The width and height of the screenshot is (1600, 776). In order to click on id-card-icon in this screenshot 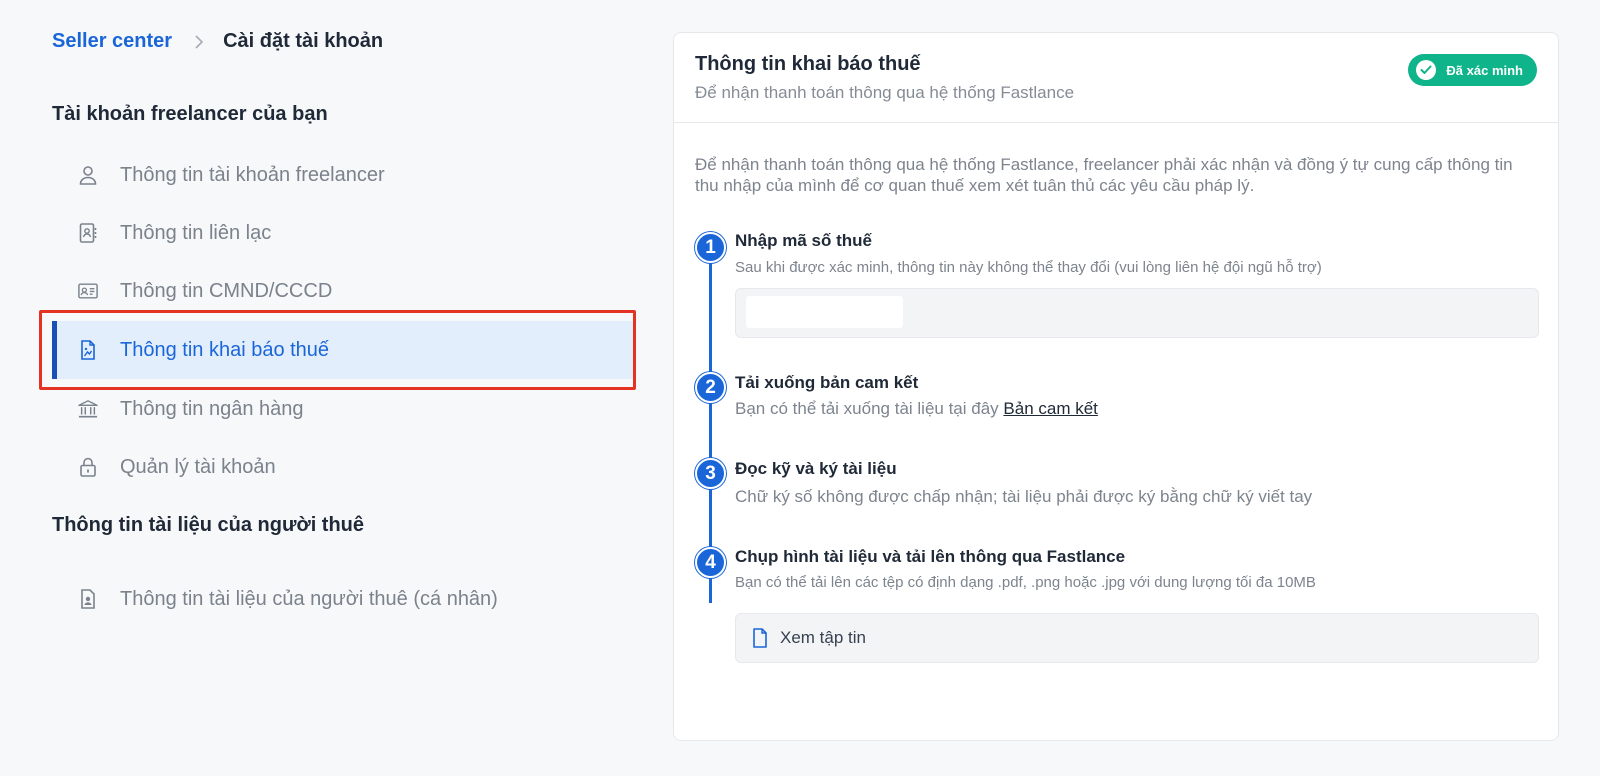, I will do `click(88, 291)`.